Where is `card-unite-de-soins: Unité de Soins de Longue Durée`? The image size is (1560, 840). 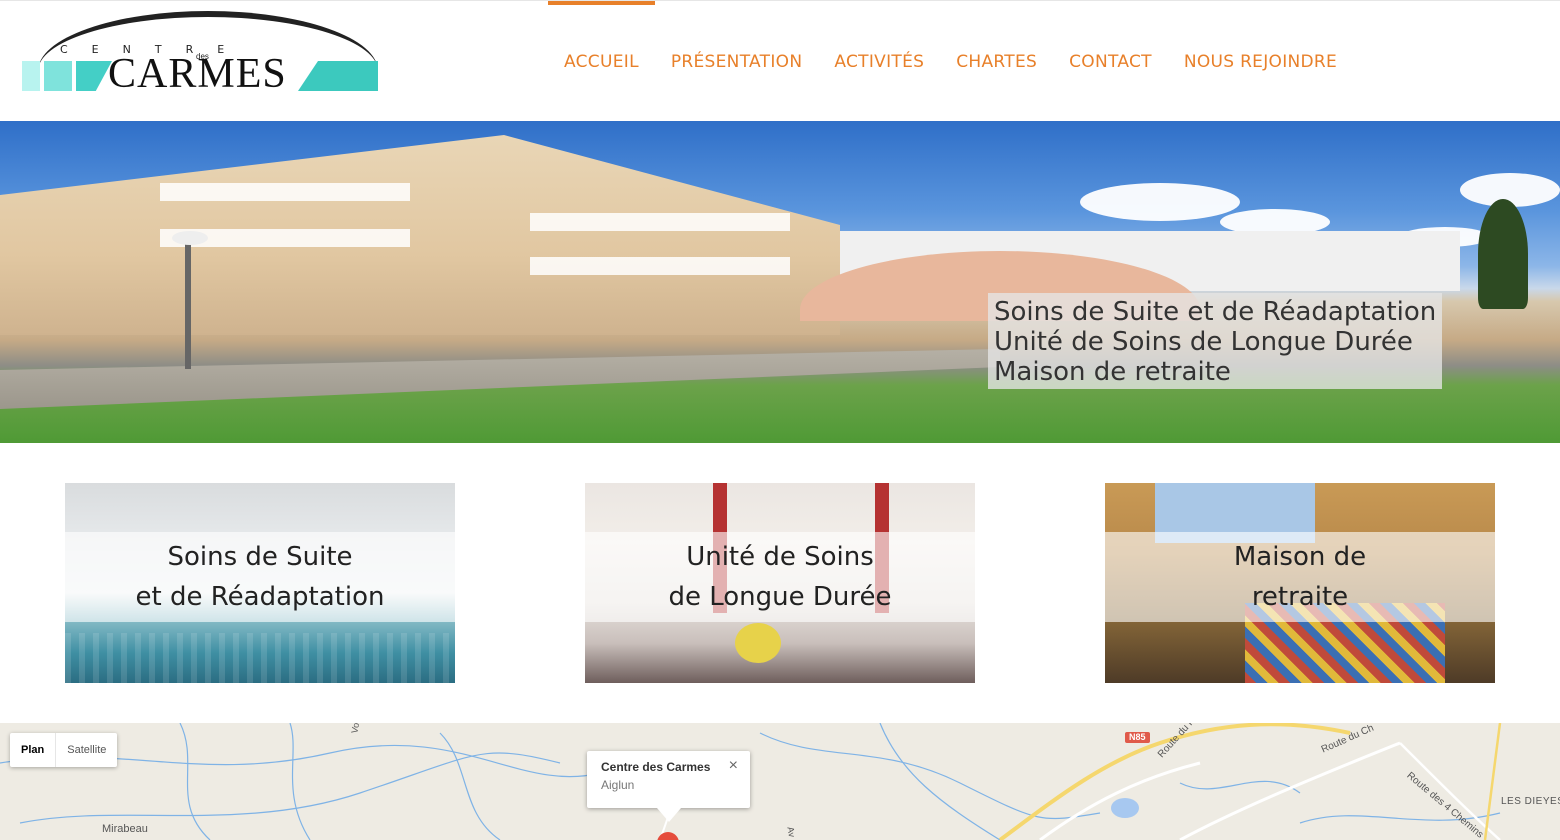
card-unite-de-soins: Unité de Soins de Longue Durée is located at coordinates (780, 583).